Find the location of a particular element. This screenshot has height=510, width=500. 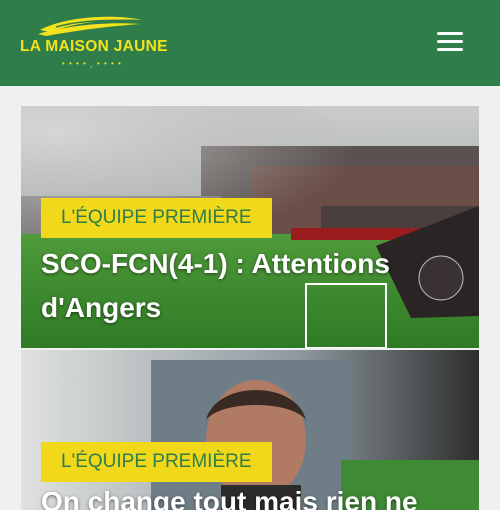

site-logo: LA MAISON JAUNE • • • • ¸ • • • • is located at coordinates (93, 42).